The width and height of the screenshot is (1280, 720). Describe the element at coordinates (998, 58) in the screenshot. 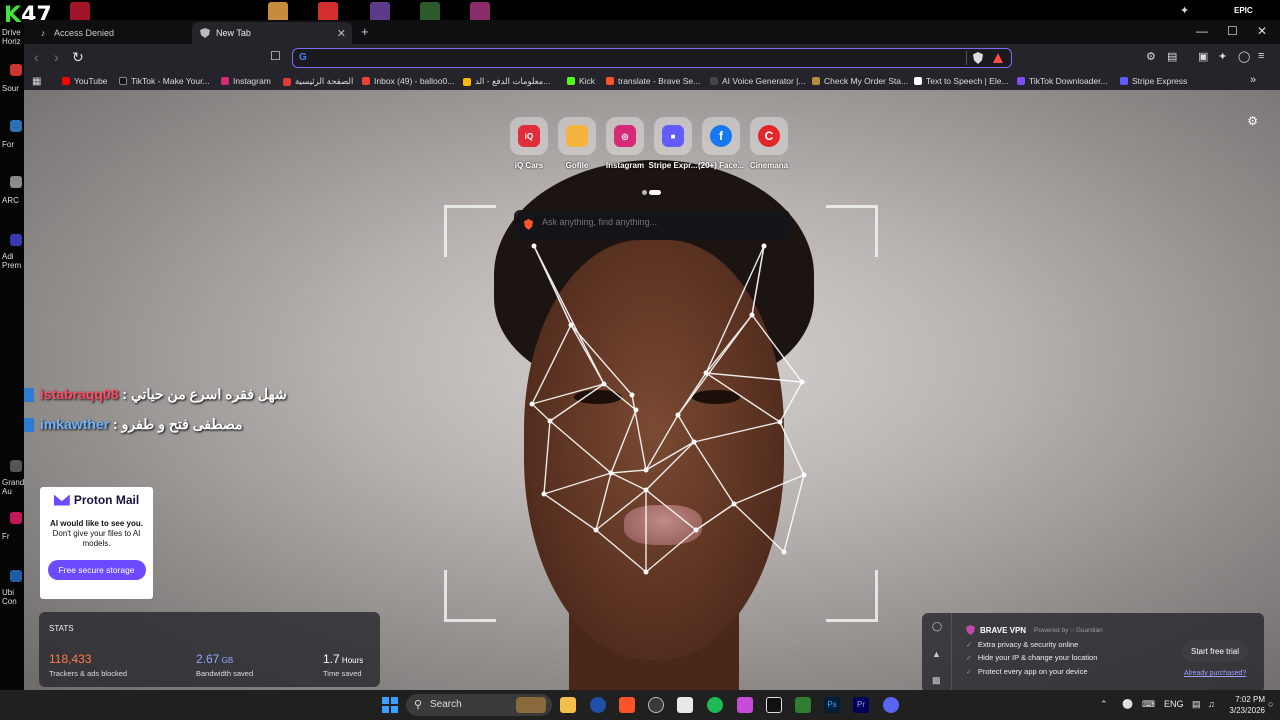

I see `brave-rewards-icon` at that location.